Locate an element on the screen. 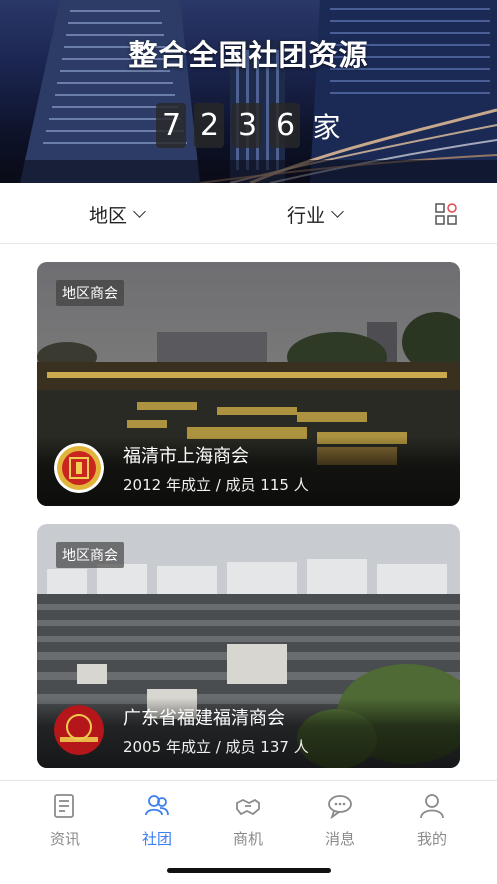  profile-icon is located at coordinates (432, 806).